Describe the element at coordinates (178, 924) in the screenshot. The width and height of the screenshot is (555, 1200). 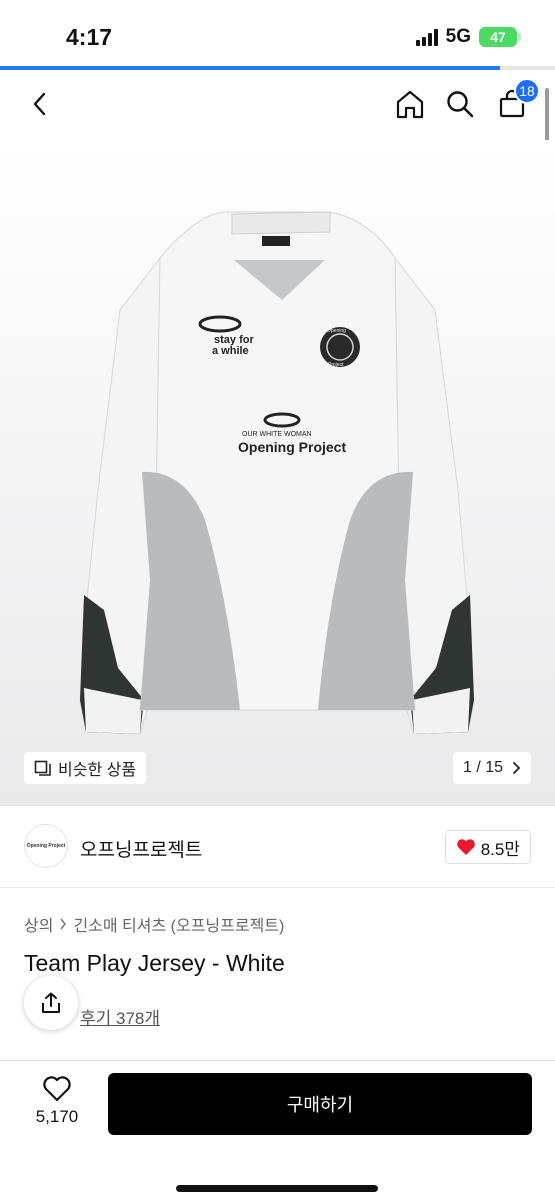
I see `breadcrumb-subcategory: 긴소매 티셔츠 (오프닝프로젝트)` at that location.